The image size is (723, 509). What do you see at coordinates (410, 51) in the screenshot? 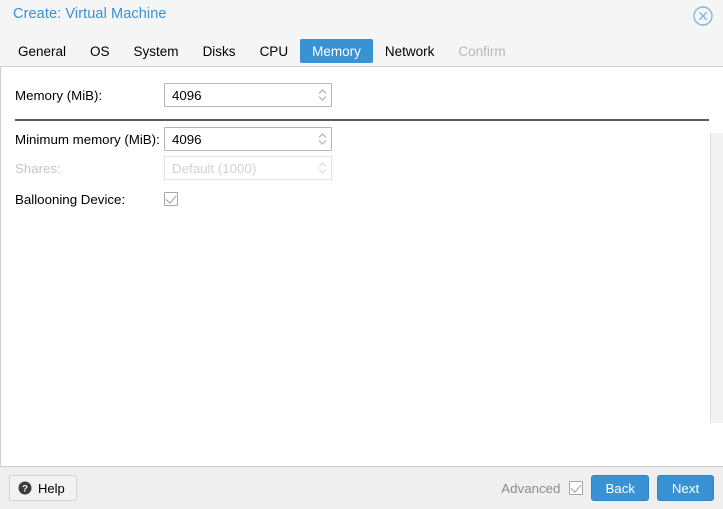
I see `tab-network: Network` at bounding box center [410, 51].